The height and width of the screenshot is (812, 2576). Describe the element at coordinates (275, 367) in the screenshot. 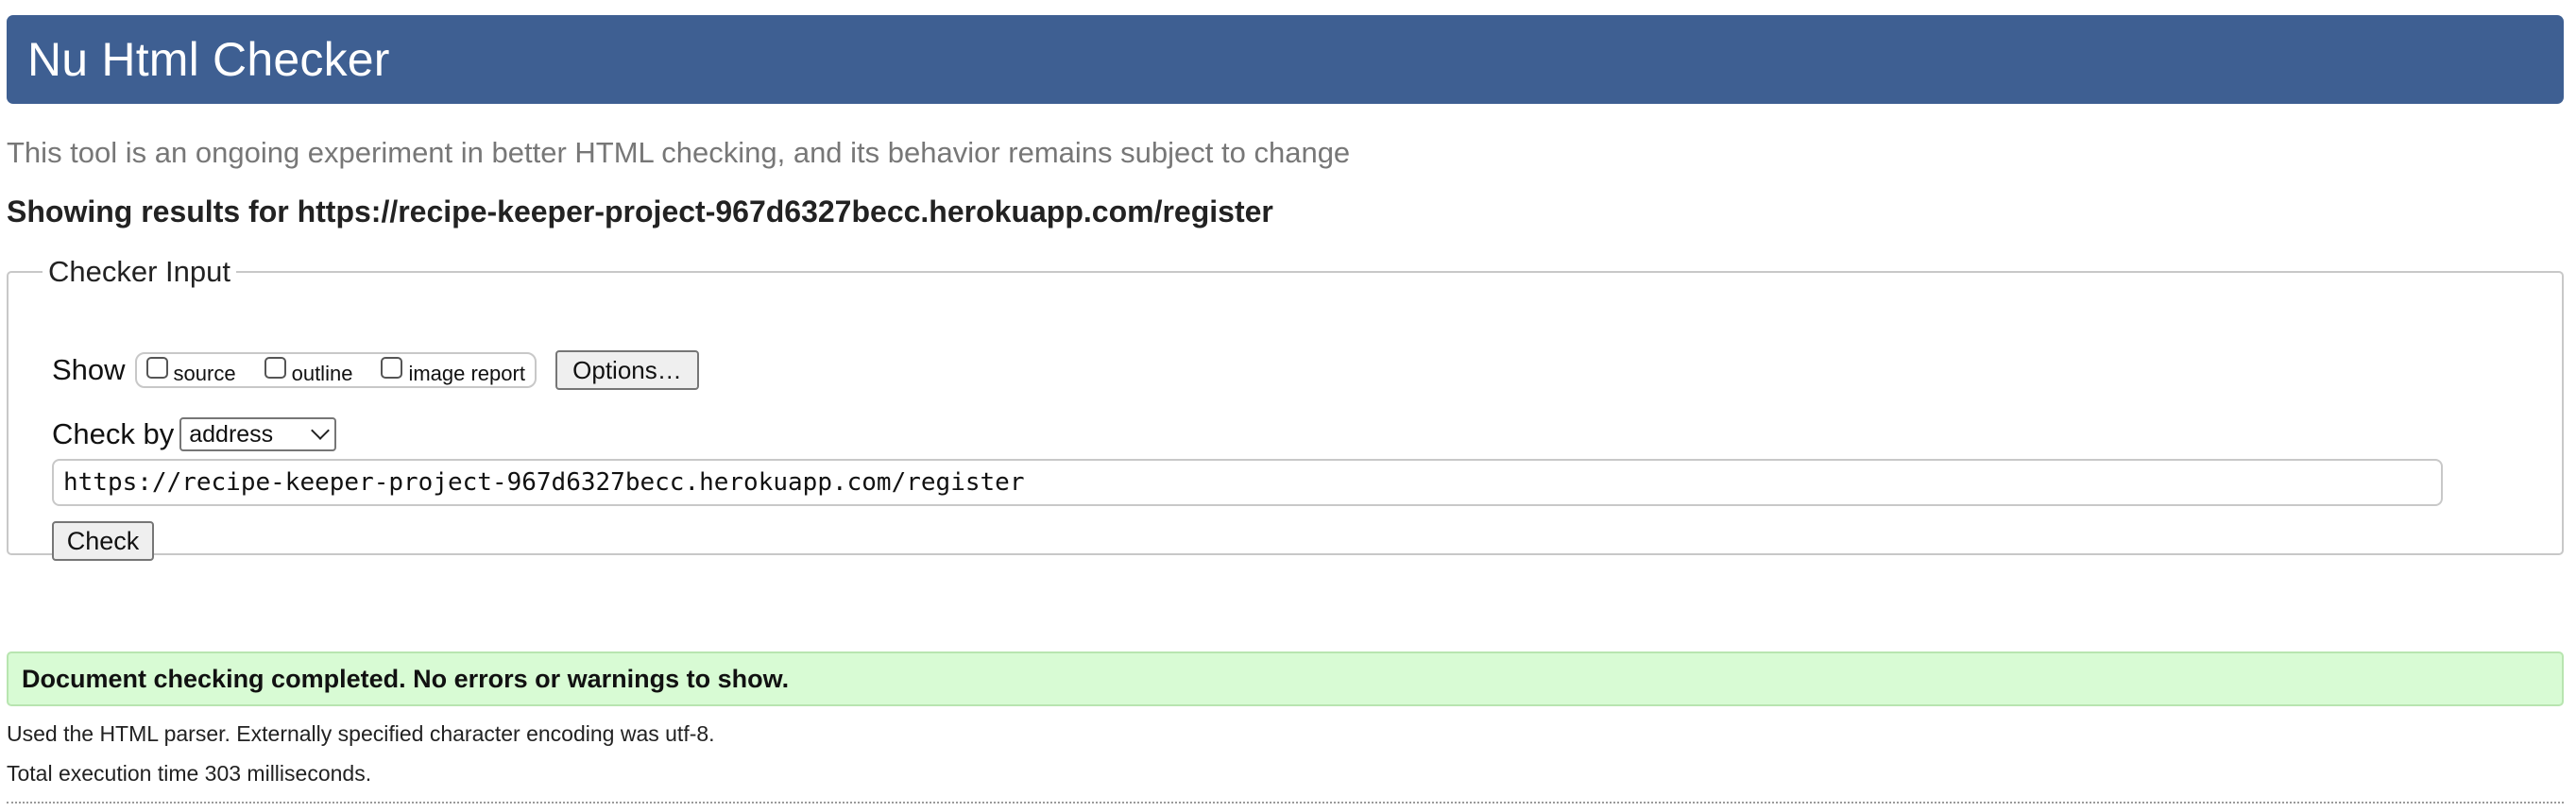

I see `outline-checkbox` at that location.